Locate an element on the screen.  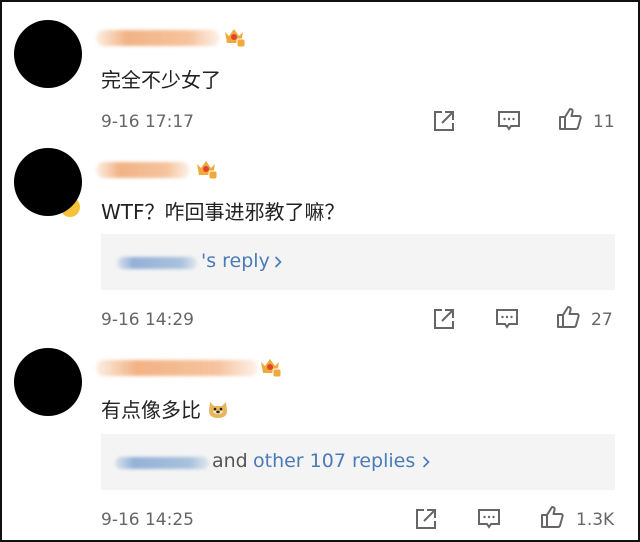
comment-timestamp: 9-16 14:25 is located at coordinates (147, 520).